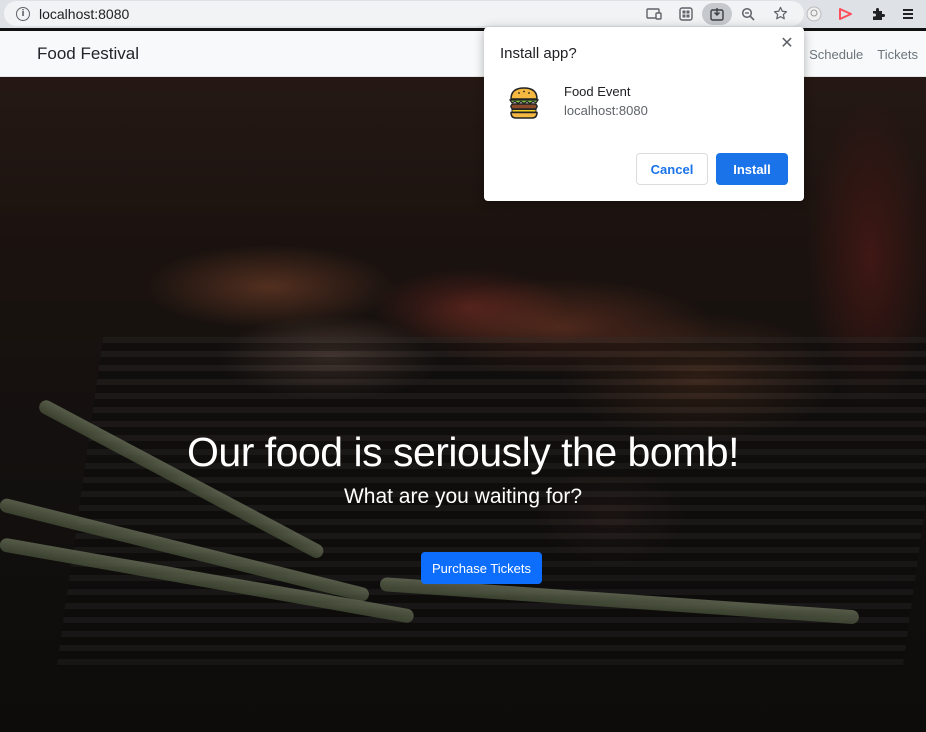 The height and width of the screenshot is (732, 926). I want to click on cast-icon, so click(654, 13).